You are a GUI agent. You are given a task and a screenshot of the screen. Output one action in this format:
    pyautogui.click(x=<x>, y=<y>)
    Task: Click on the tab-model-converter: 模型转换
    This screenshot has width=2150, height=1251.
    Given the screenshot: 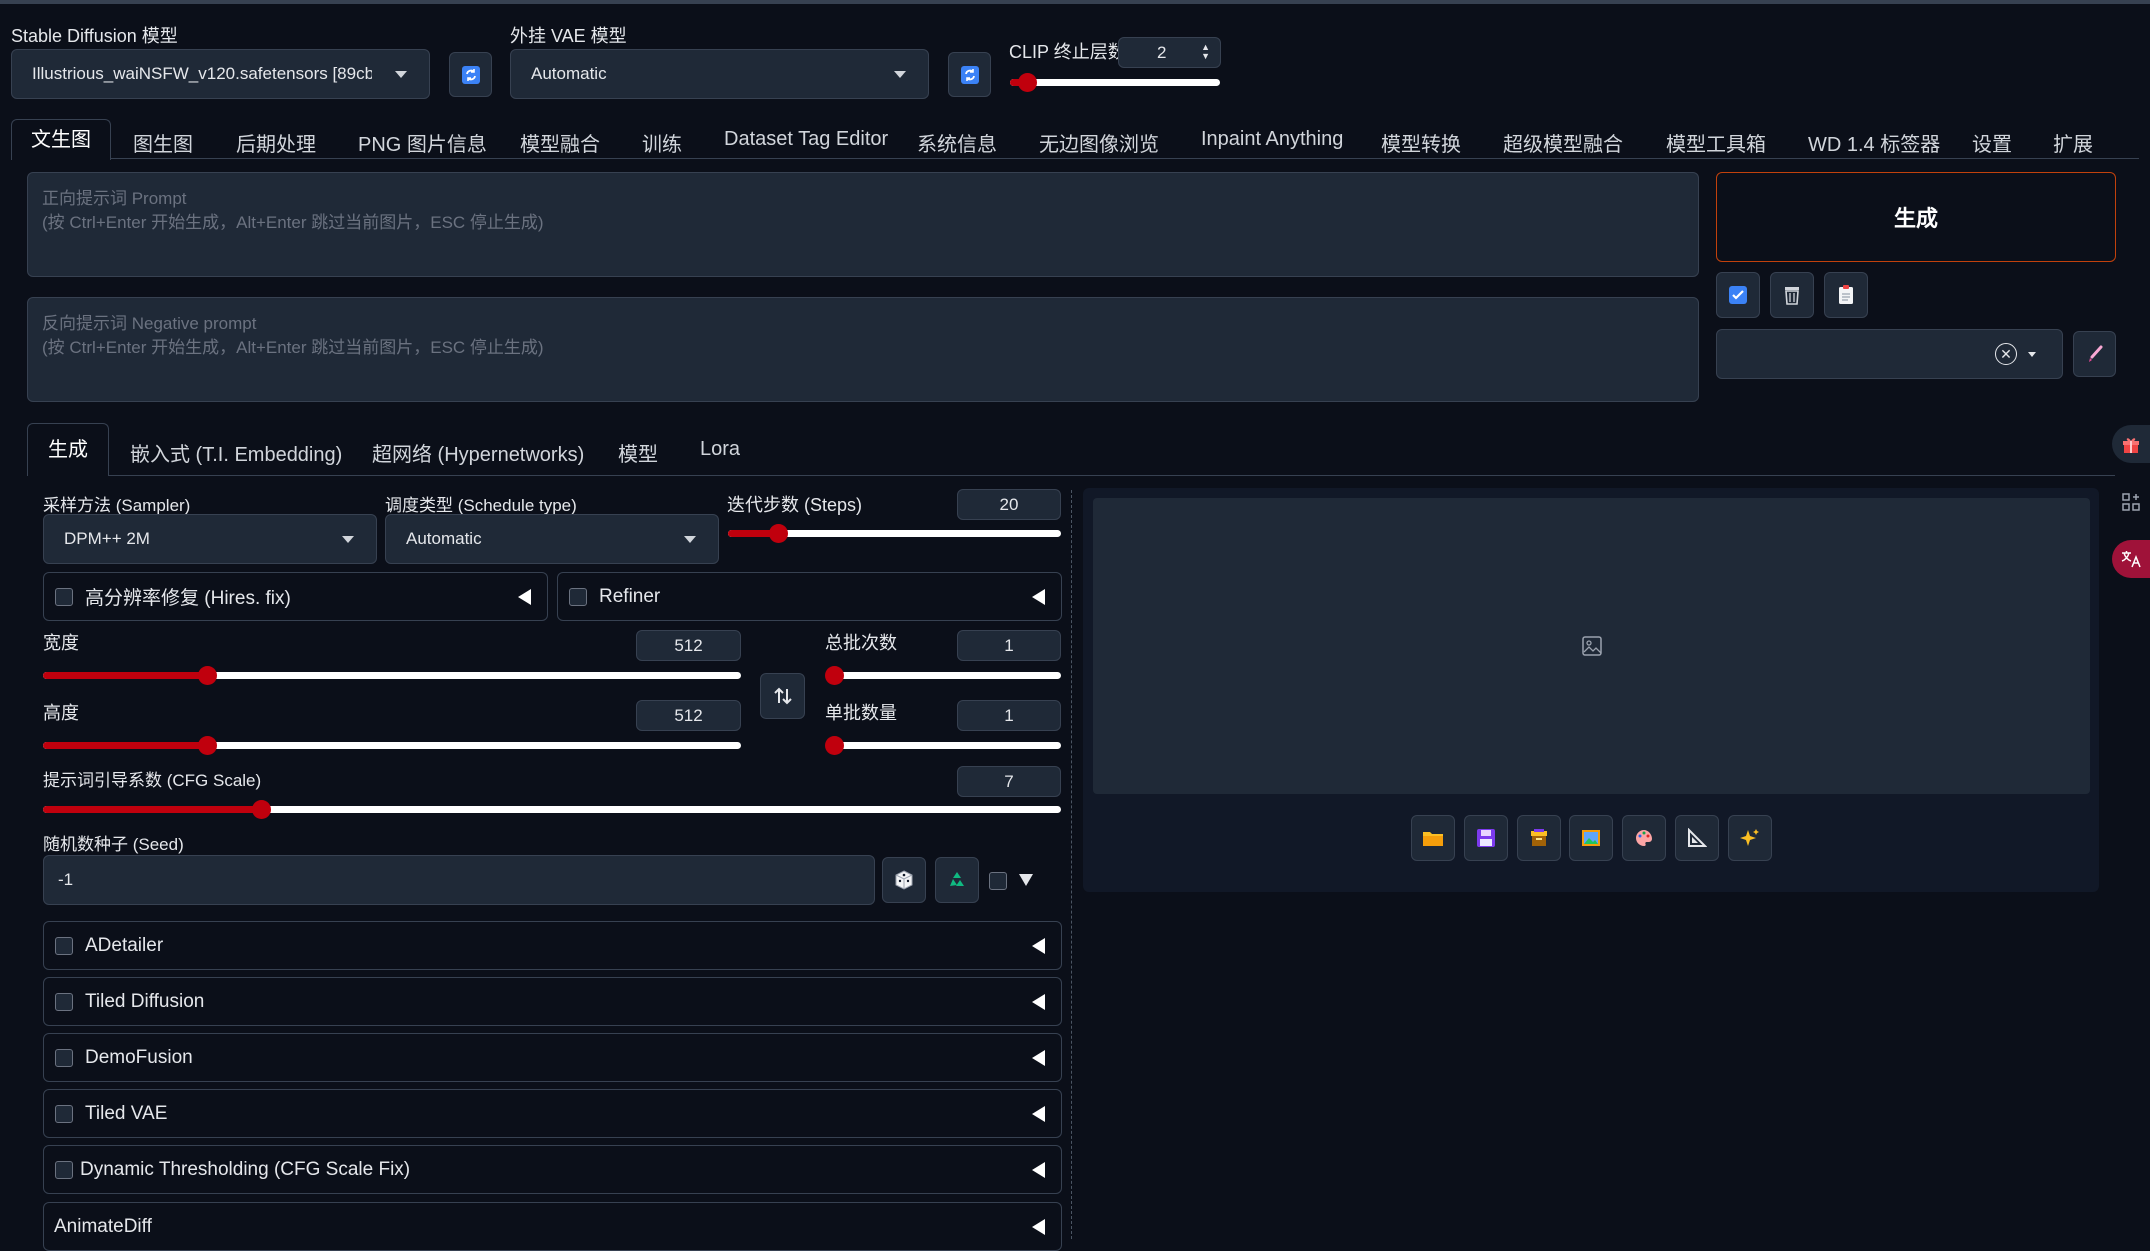 What is the action you would take?
    pyautogui.click(x=1421, y=142)
    